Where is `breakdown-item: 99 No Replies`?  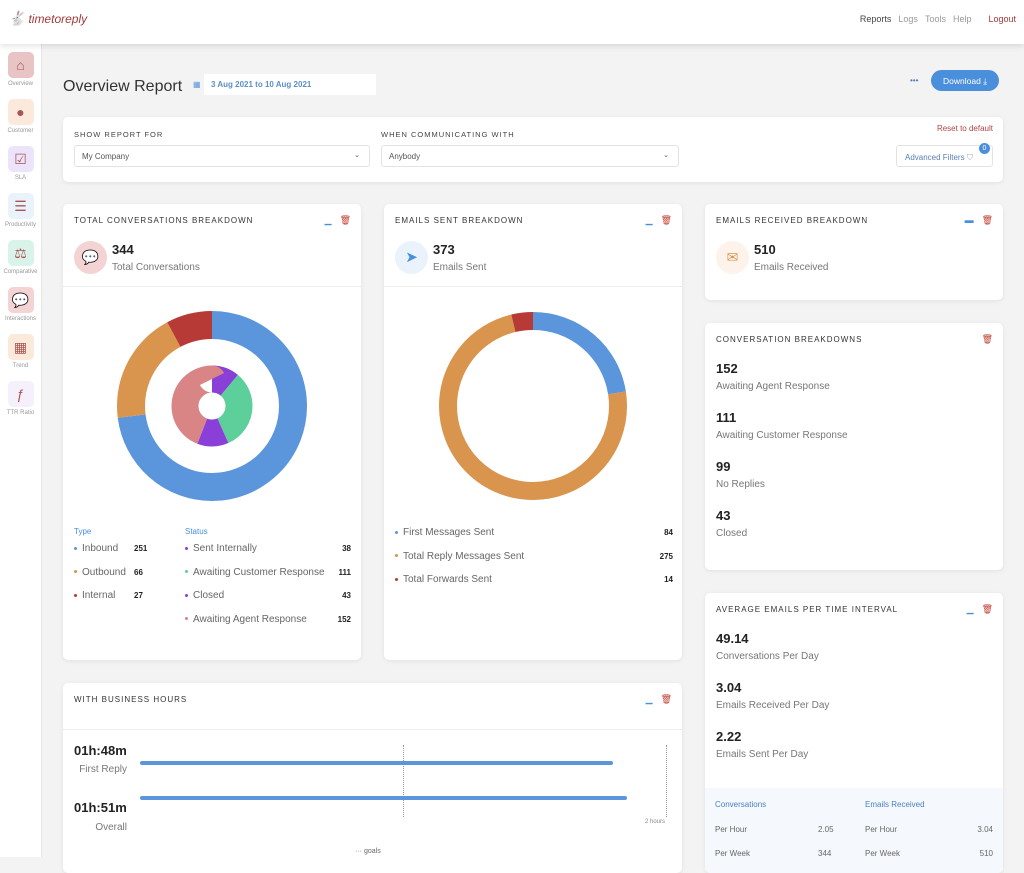
breakdown-item: 99 No Replies is located at coordinates (740, 474).